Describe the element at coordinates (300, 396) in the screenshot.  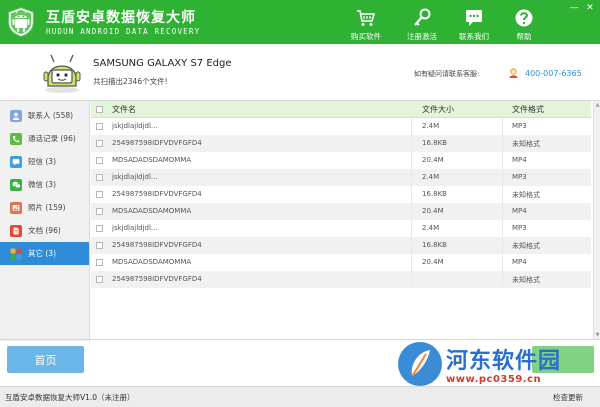
I see `status-bar: 互盾安卓数据恢复大师V1.0（未注册） 检查更新` at that location.